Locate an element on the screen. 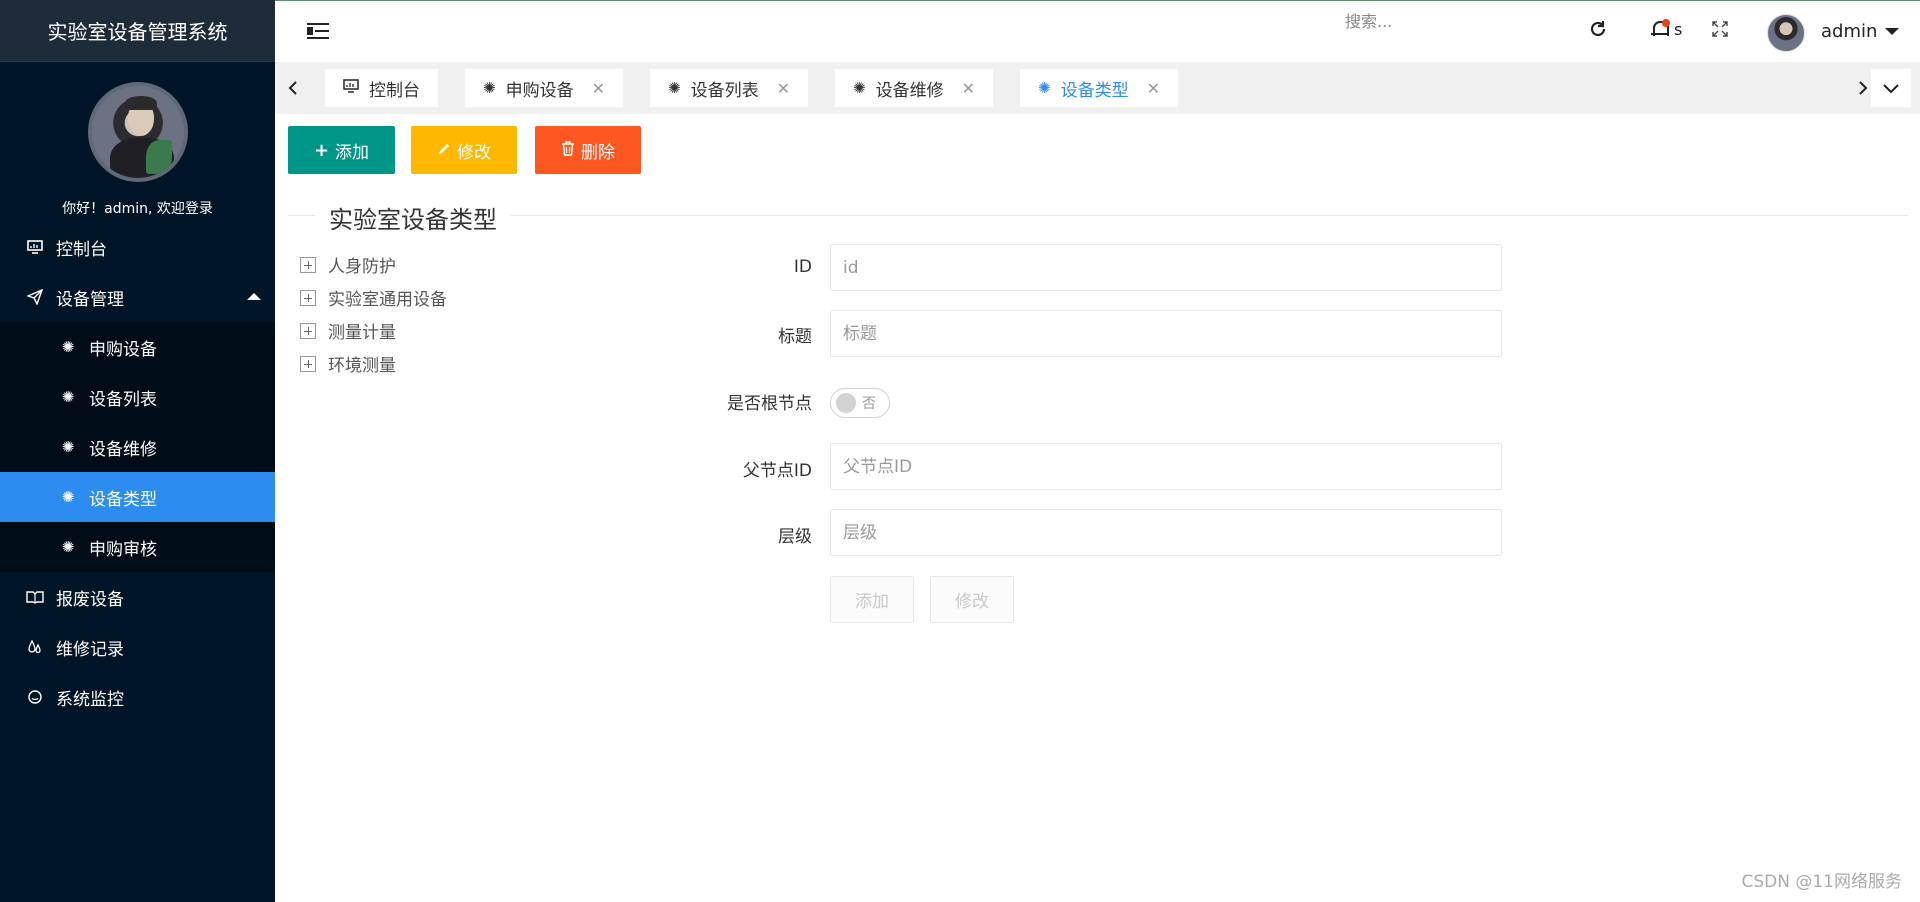 The height and width of the screenshot is (902, 1920). tabs-more-button is located at coordinates (1891, 88).